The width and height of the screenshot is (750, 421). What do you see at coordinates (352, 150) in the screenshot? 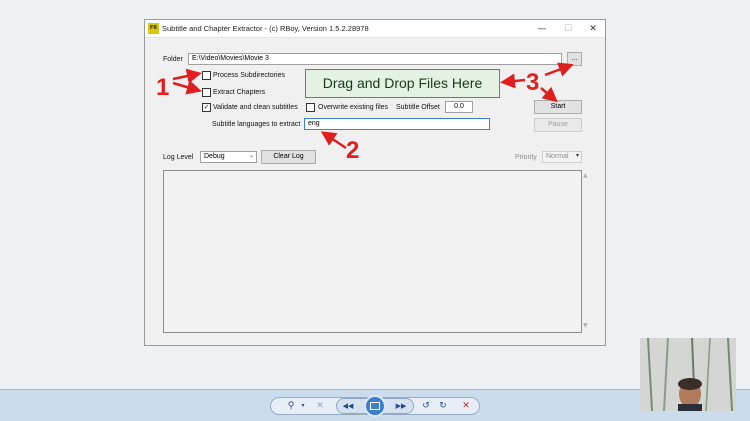
I see `annotation-number-2: 2` at bounding box center [352, 150].